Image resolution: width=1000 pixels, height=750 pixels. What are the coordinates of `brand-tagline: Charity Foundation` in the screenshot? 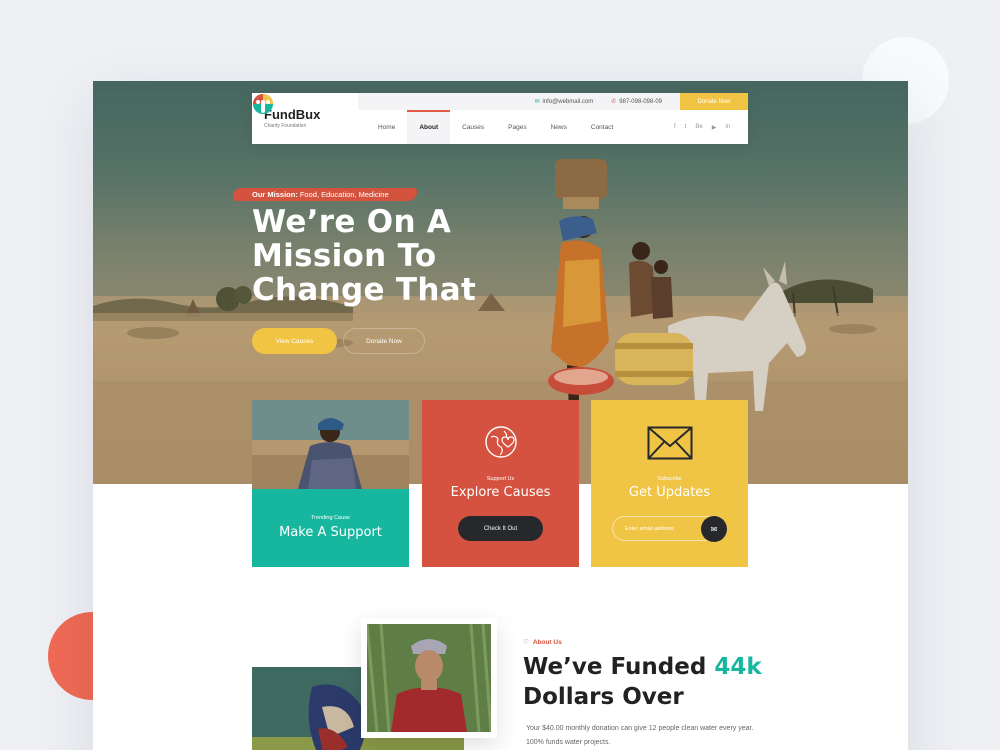 It's located at (285, 126).